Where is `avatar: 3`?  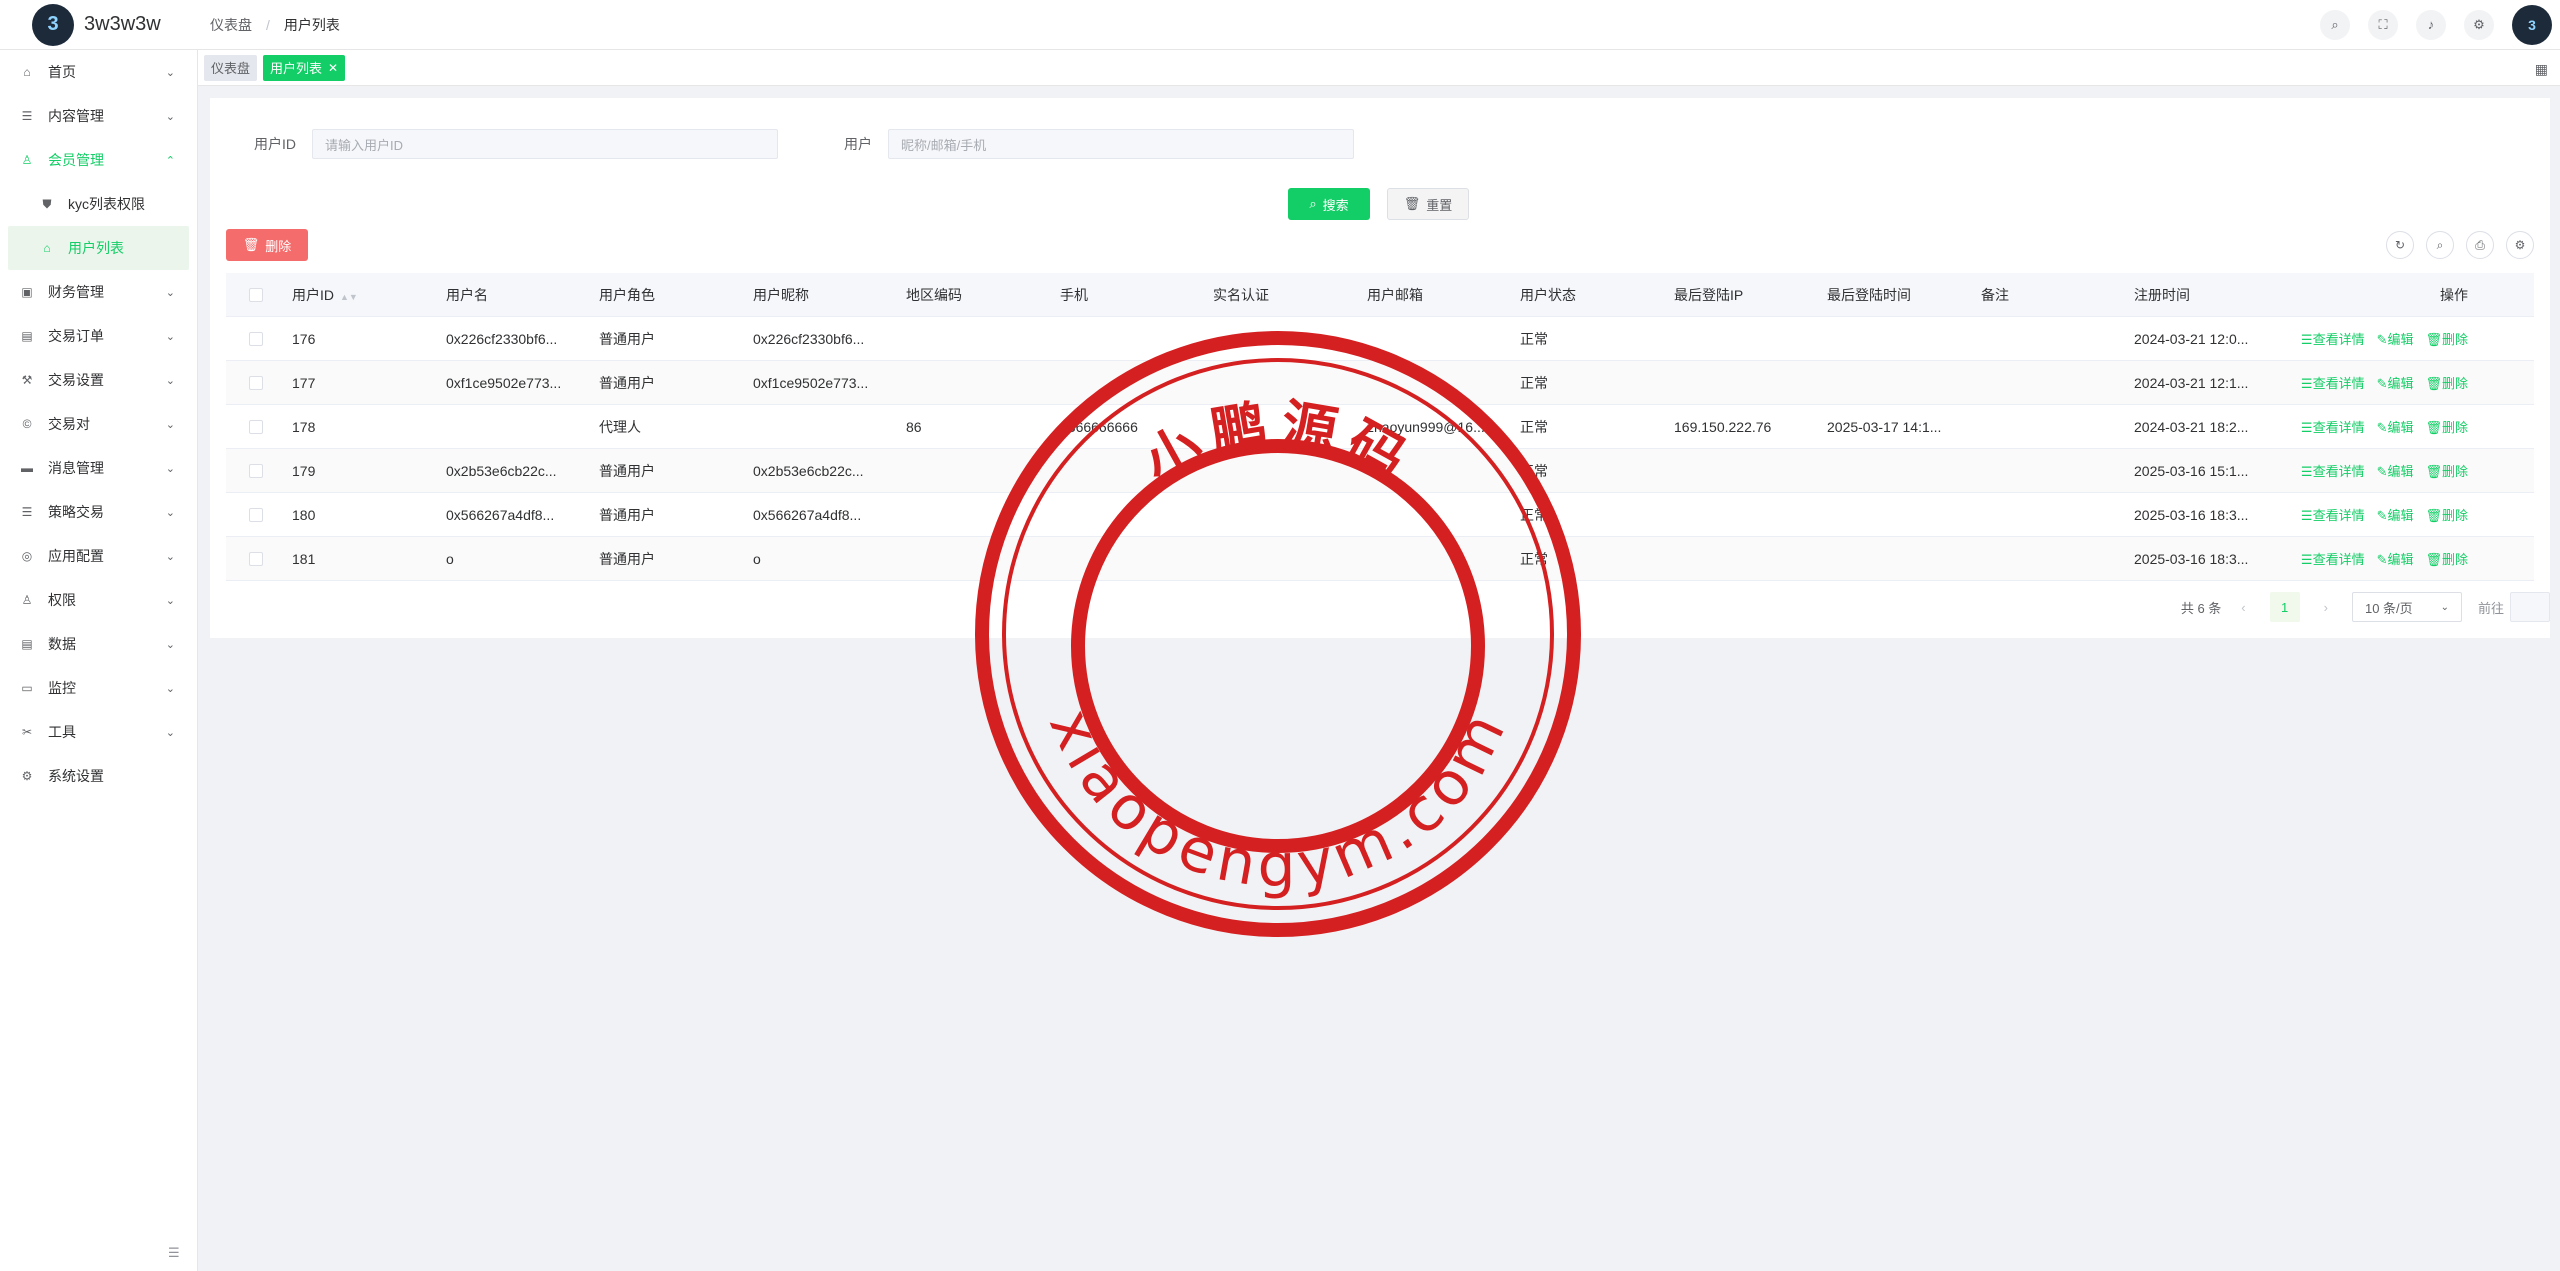 avatar: 3 is located at coordinates (2532, 24).